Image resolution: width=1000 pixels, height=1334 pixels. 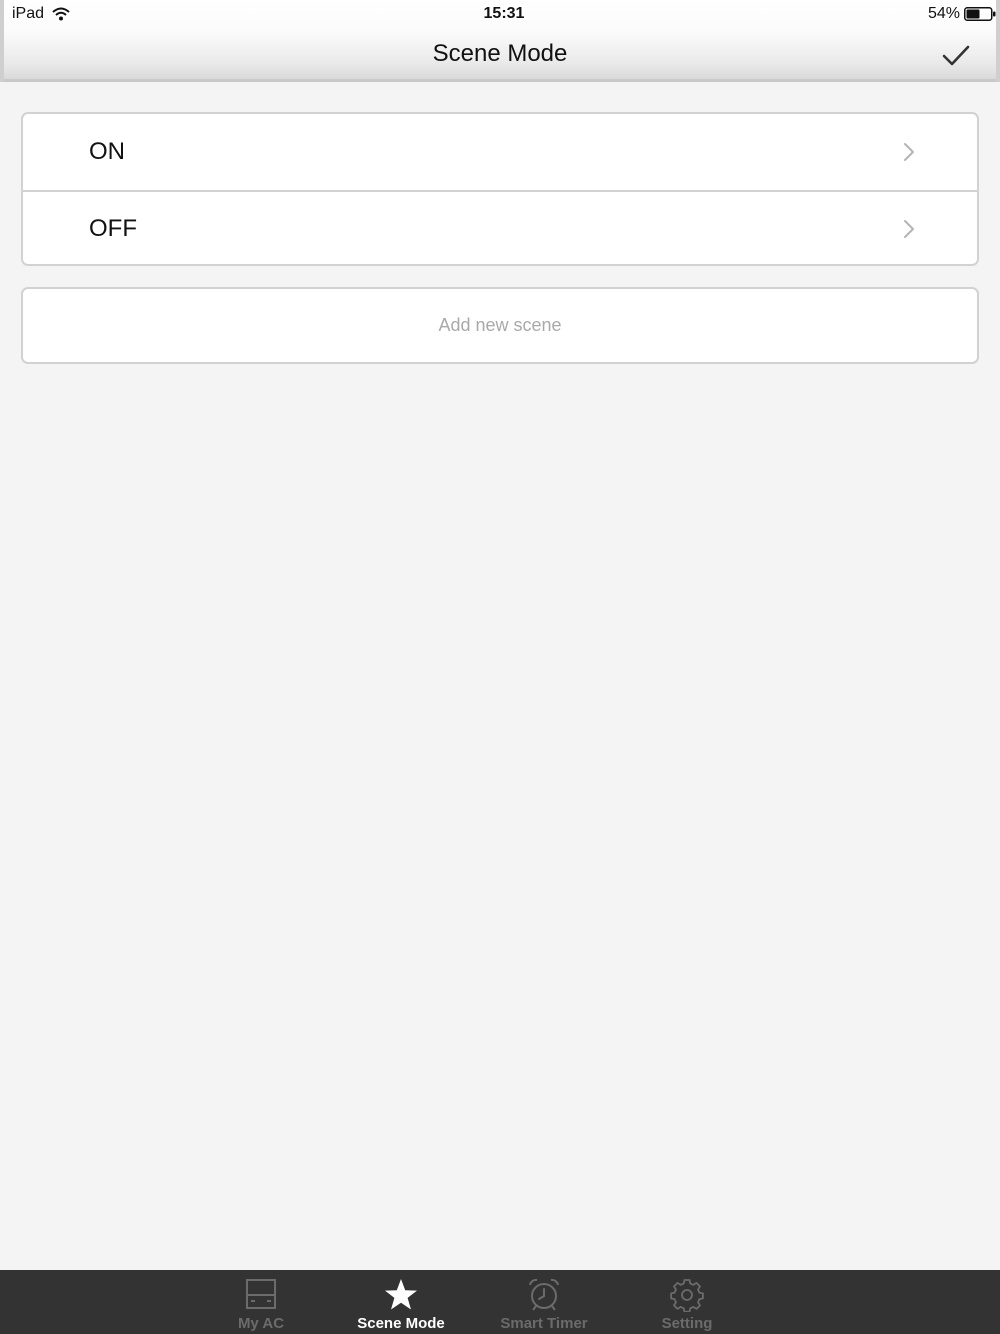 I want to click on battery-fill, so click(x=973, y=14).